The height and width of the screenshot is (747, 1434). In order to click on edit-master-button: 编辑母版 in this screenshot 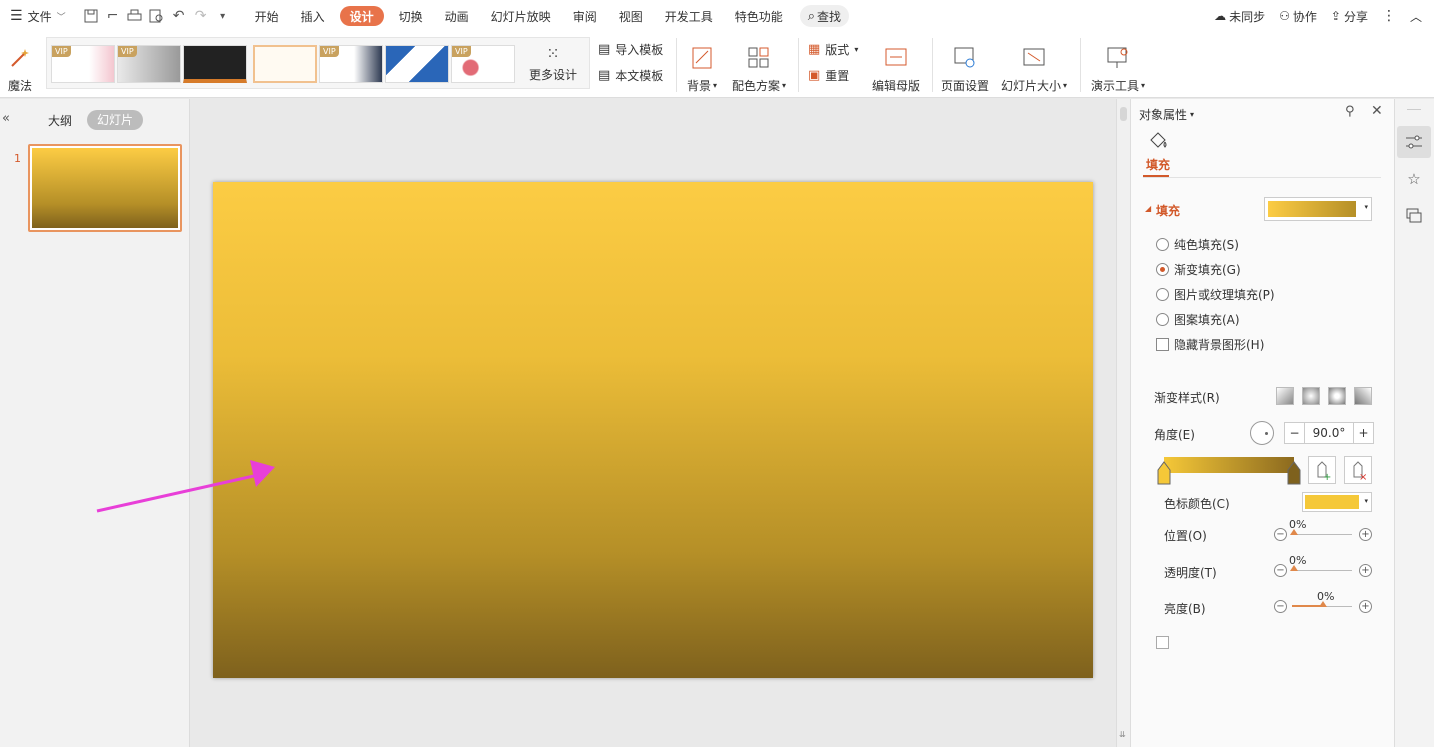, I will do `click(896, 65)`.